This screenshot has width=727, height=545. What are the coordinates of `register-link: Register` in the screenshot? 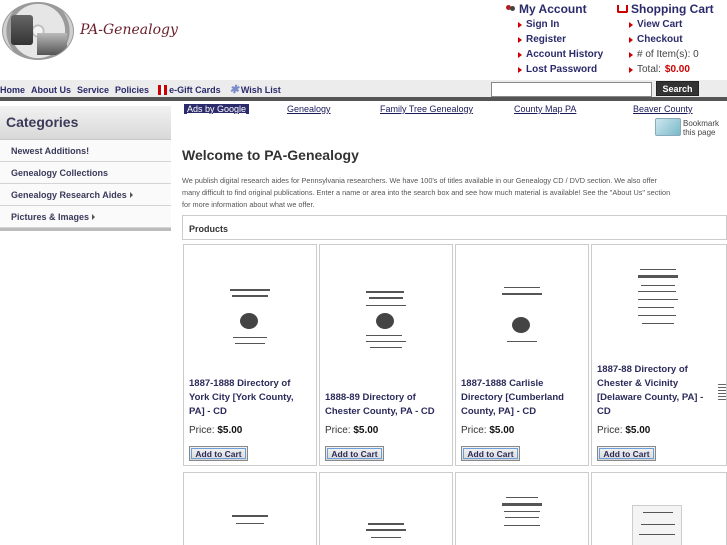 It's located at (560, 39).